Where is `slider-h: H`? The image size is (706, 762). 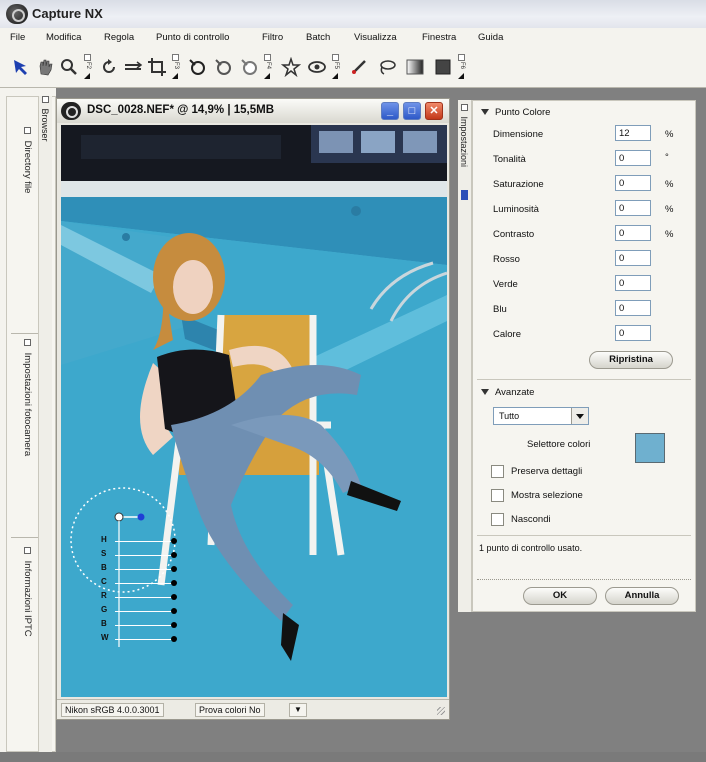 slider-h: H is located at coordinates (141, 542).